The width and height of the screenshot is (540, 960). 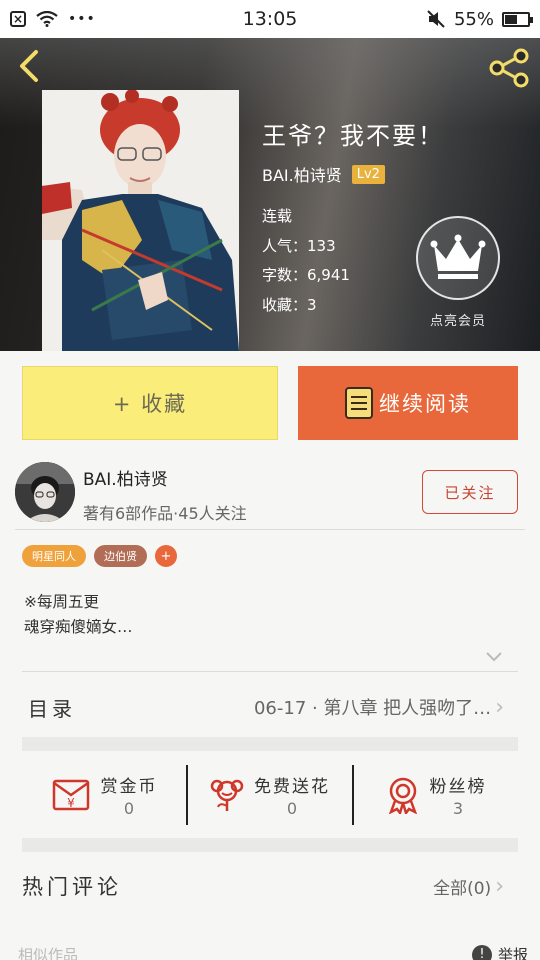 I want to click on vip-button: 点亮会员, so click(x=458, y=272).